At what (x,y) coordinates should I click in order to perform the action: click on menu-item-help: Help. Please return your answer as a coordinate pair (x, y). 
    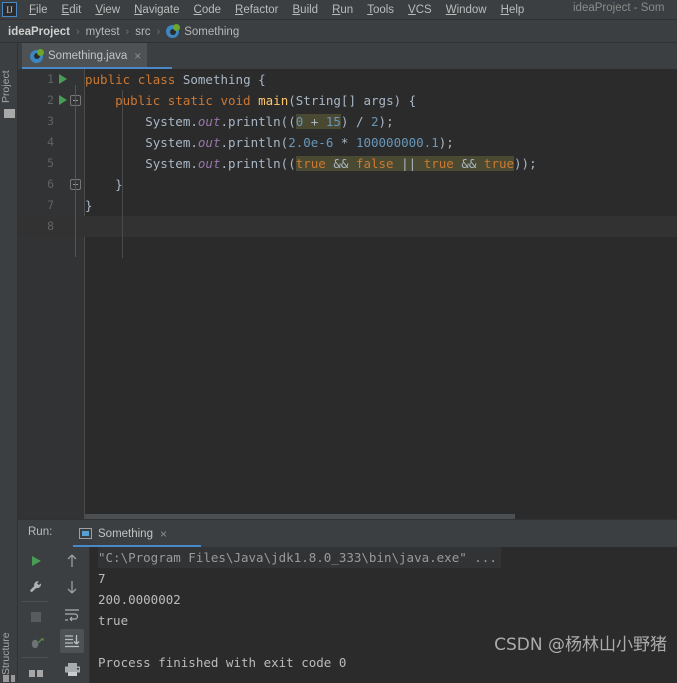
    Looking at the image, I should click on (513, 10).